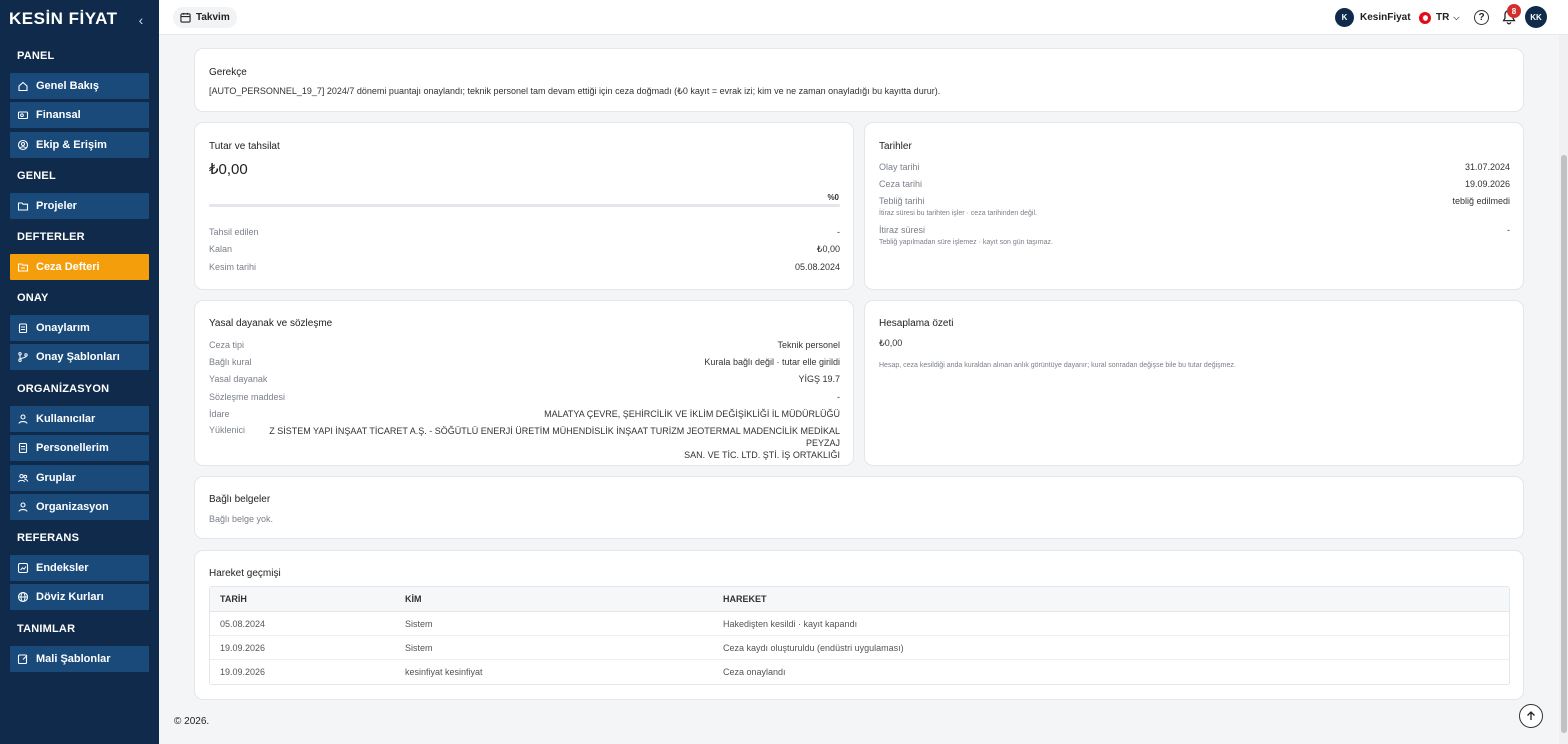  I want to click on tab-calendar: Takvim, so click(205, 17).